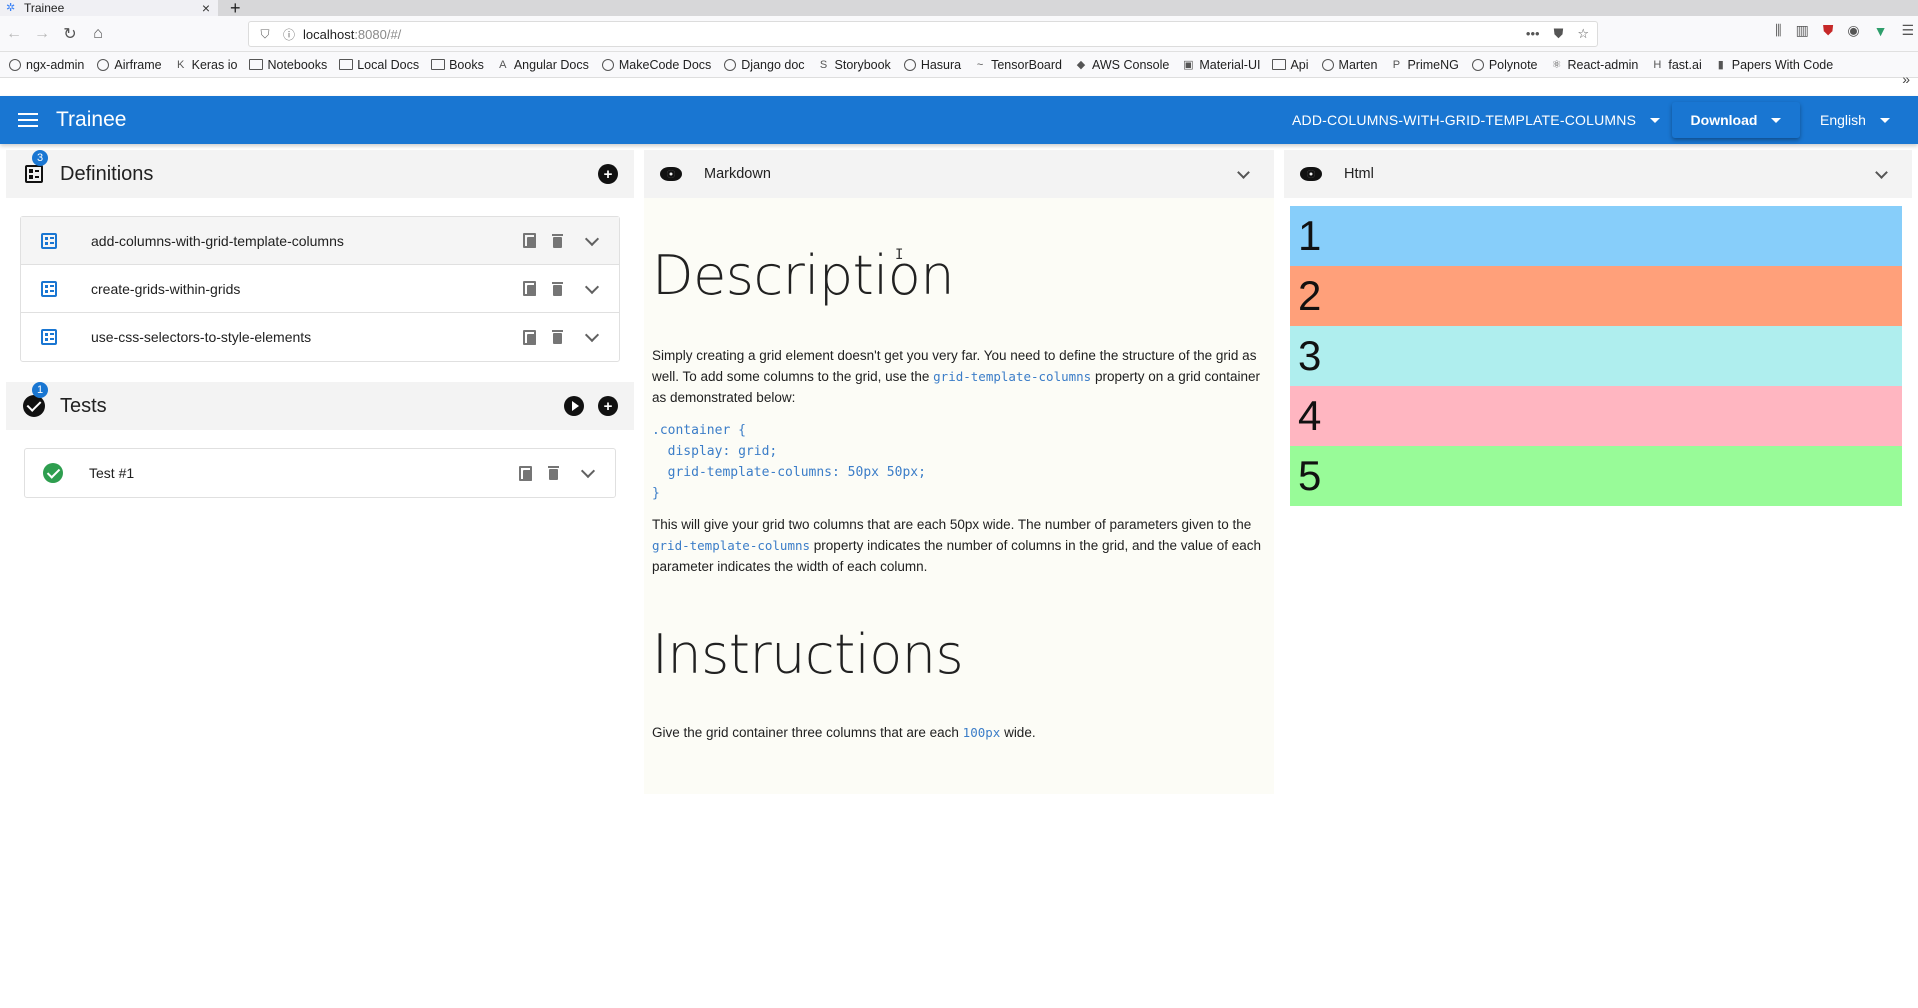 Image resolution: width=1918 pixels, height=1008 pixels. Describe the element at coordinates (1359, 174) in the screenshot. I see `html-panel-title: Html` at that location.